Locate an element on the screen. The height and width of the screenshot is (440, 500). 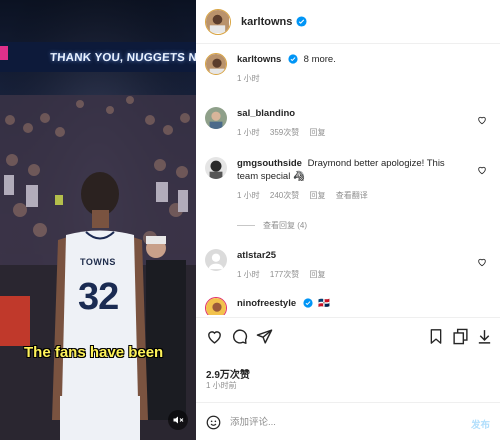
replies-divider is located at coordinates (246, 225).